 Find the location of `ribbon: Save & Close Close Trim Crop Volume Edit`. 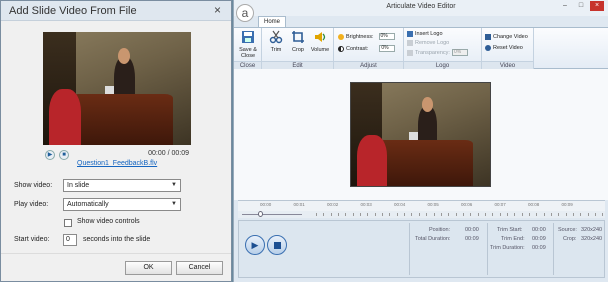

ribbon: Save & Close Close Trim Crop Volume Edit is located at coordinates (421, 48).